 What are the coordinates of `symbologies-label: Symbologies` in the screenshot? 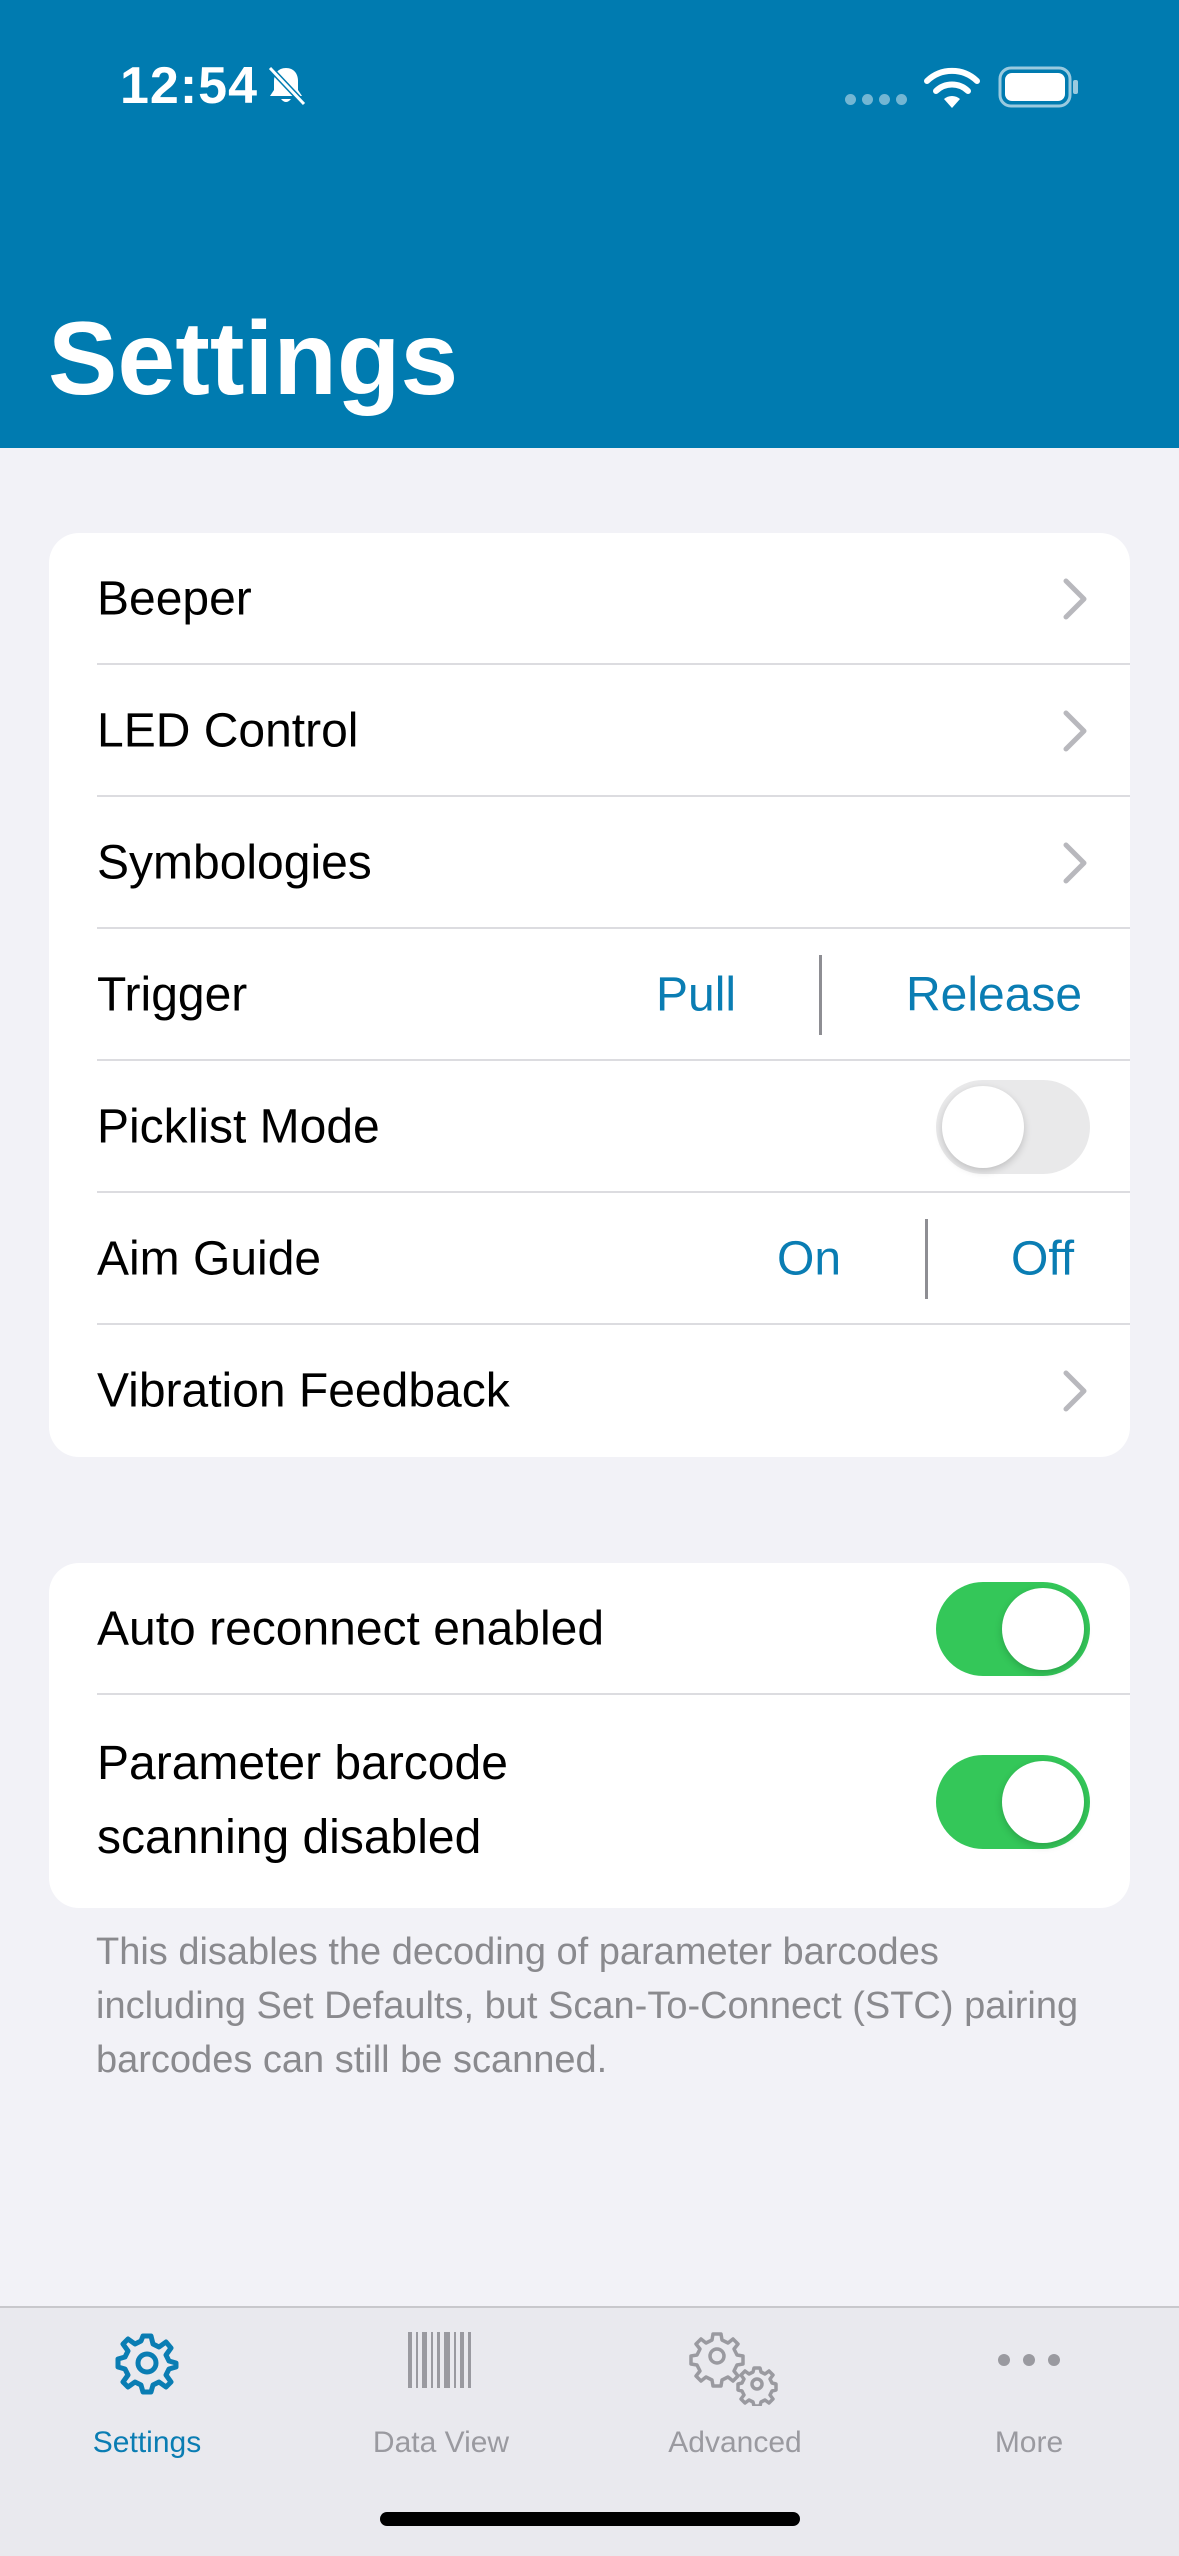 It's located at (234, 863).